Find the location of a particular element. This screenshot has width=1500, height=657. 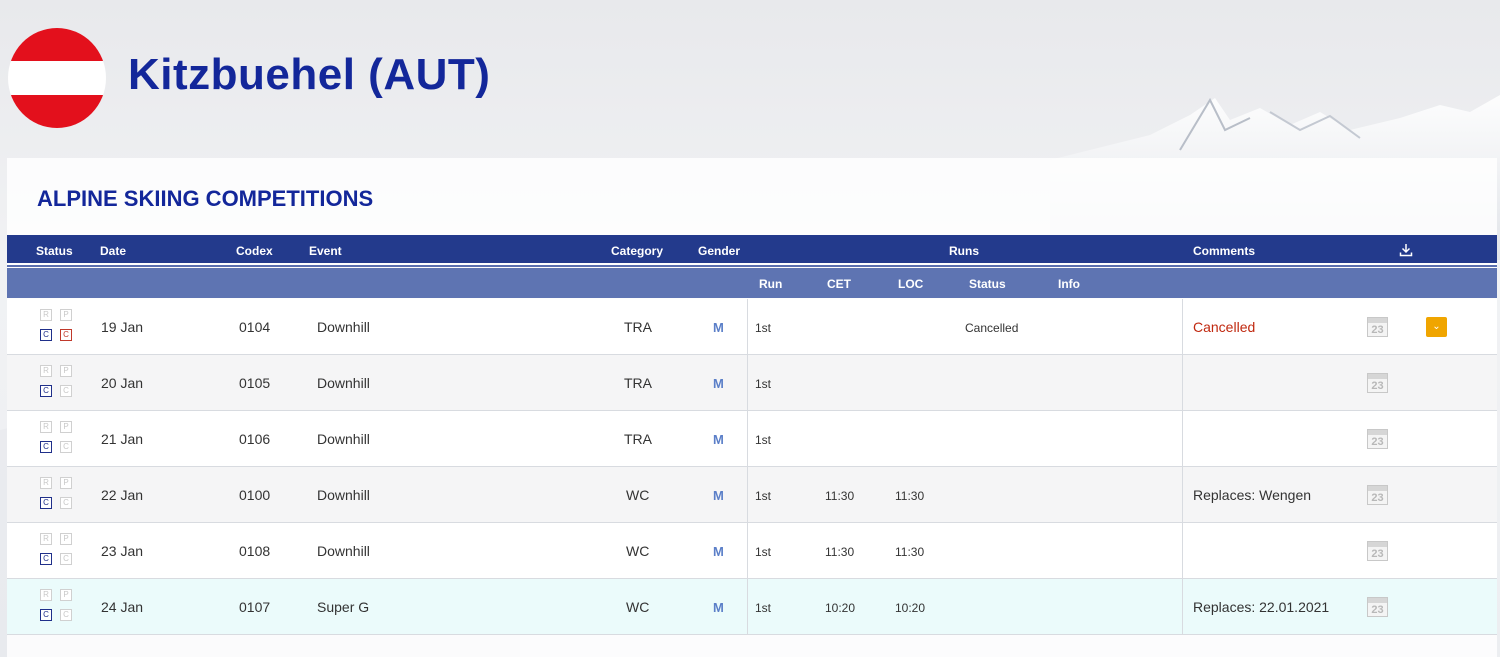

row-codex: 0104 is located at coordinates (255, 327).